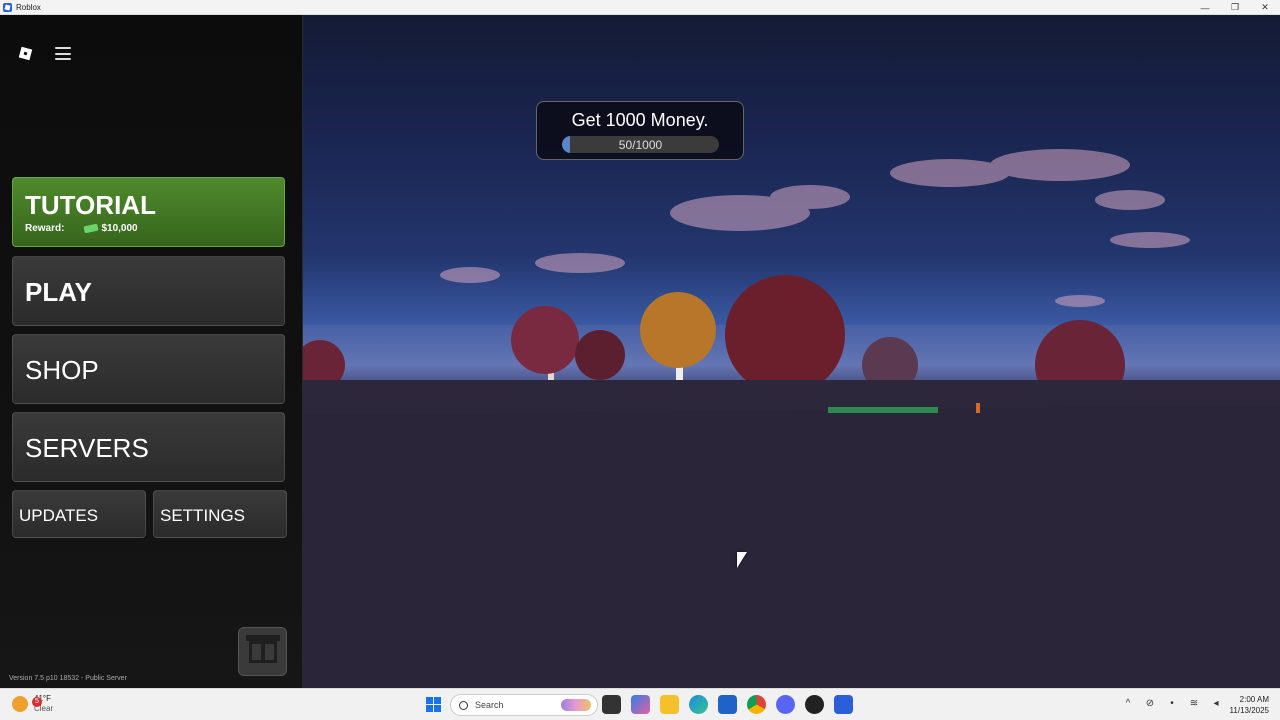 Image resolution: width=1280 pixels, height=720 pixels. What do you see at coordinates (148, 369) in the screenshot?
I see `shop-button: SHOP` at bounding box center [148, 369].